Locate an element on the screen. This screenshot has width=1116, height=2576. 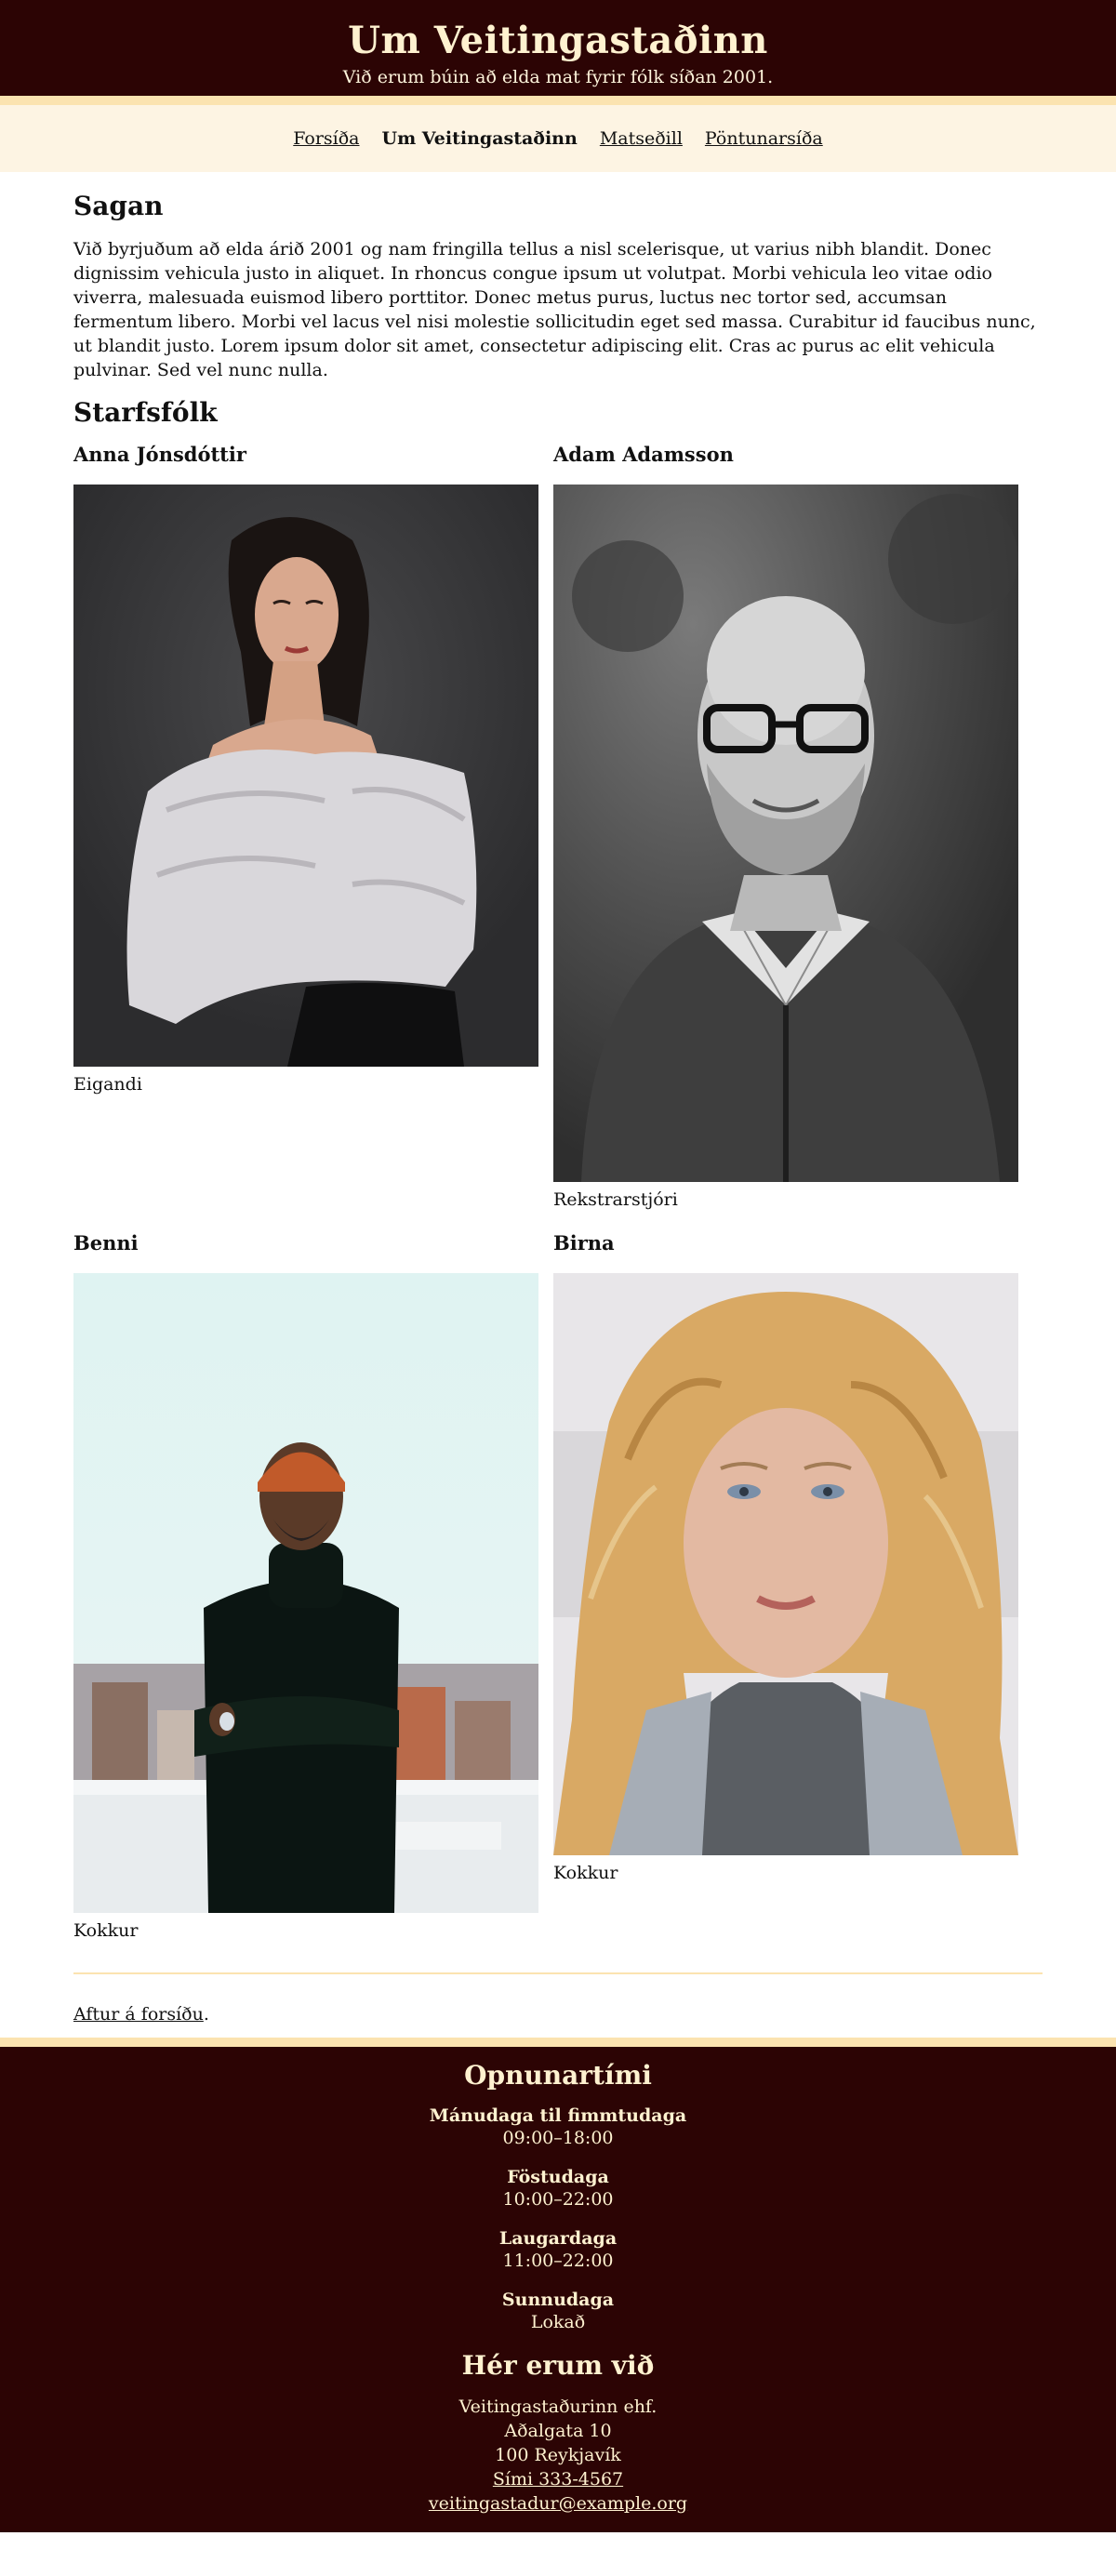
hours-time: 09:00–18:00 is located at coordinates (558, 2138).